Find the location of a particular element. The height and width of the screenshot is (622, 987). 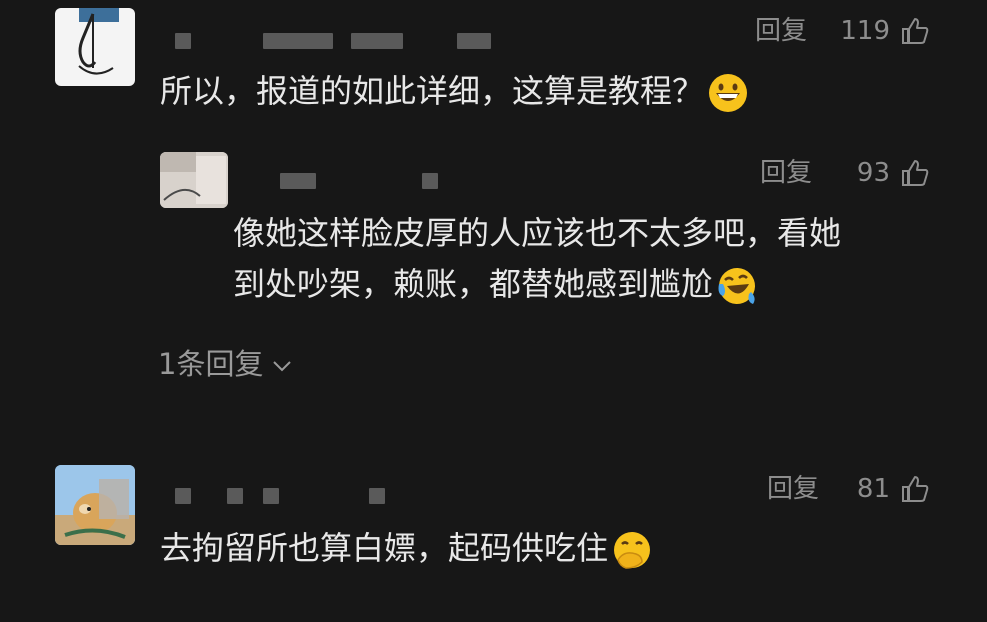

expand-replies-button: 1条回复 is located at coordinates (225, 364).